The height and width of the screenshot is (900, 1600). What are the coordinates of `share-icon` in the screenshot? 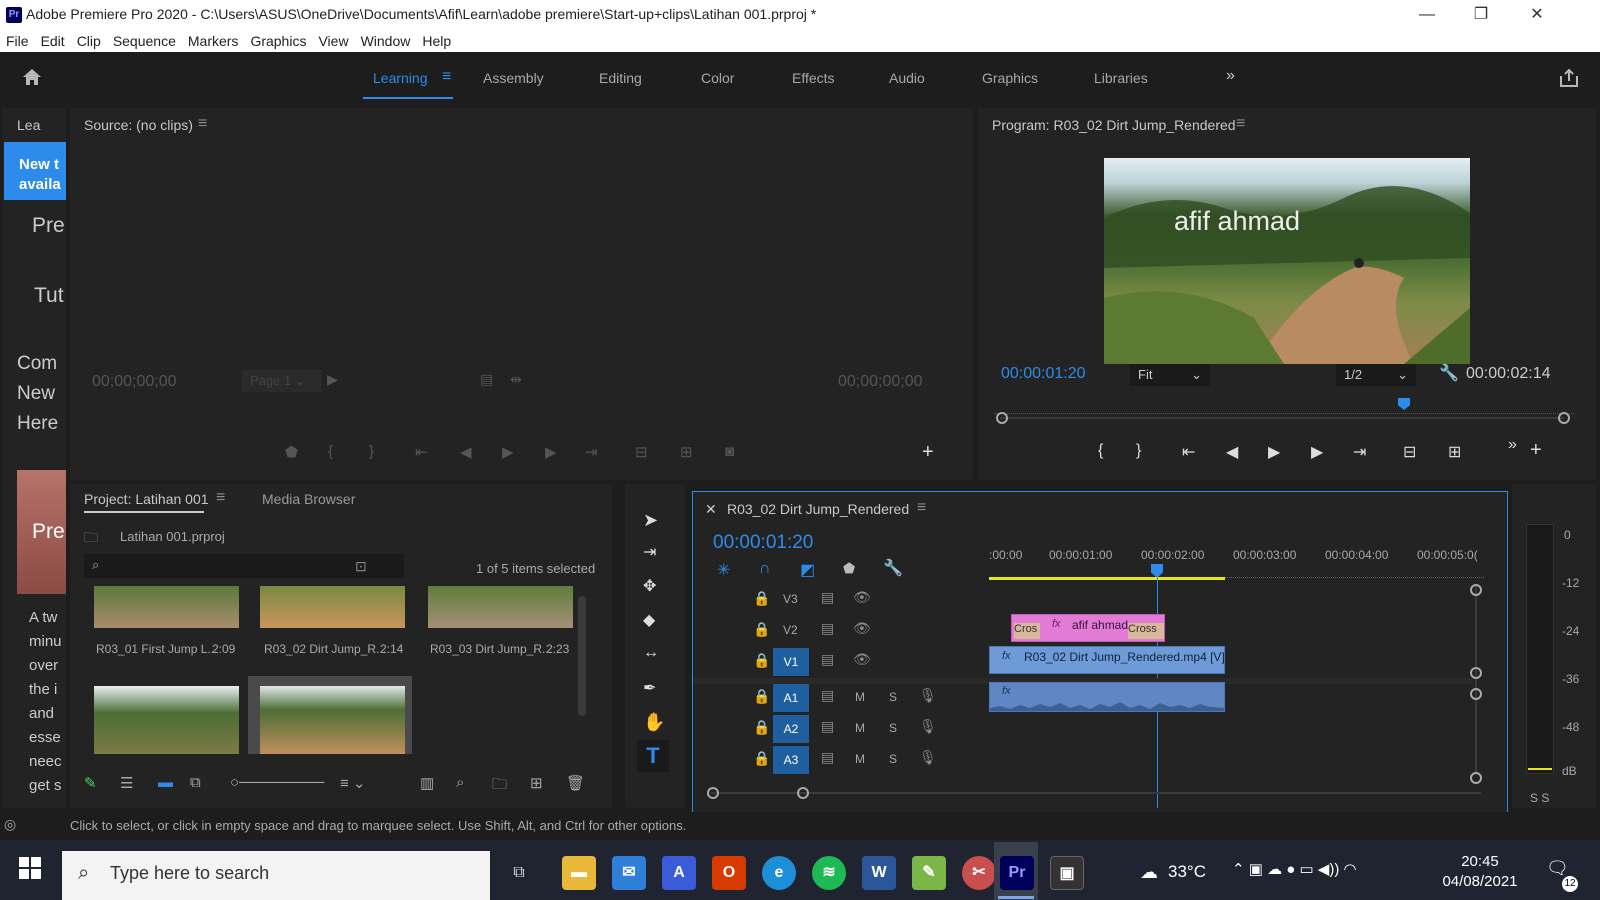 It's located at (1569, 78).